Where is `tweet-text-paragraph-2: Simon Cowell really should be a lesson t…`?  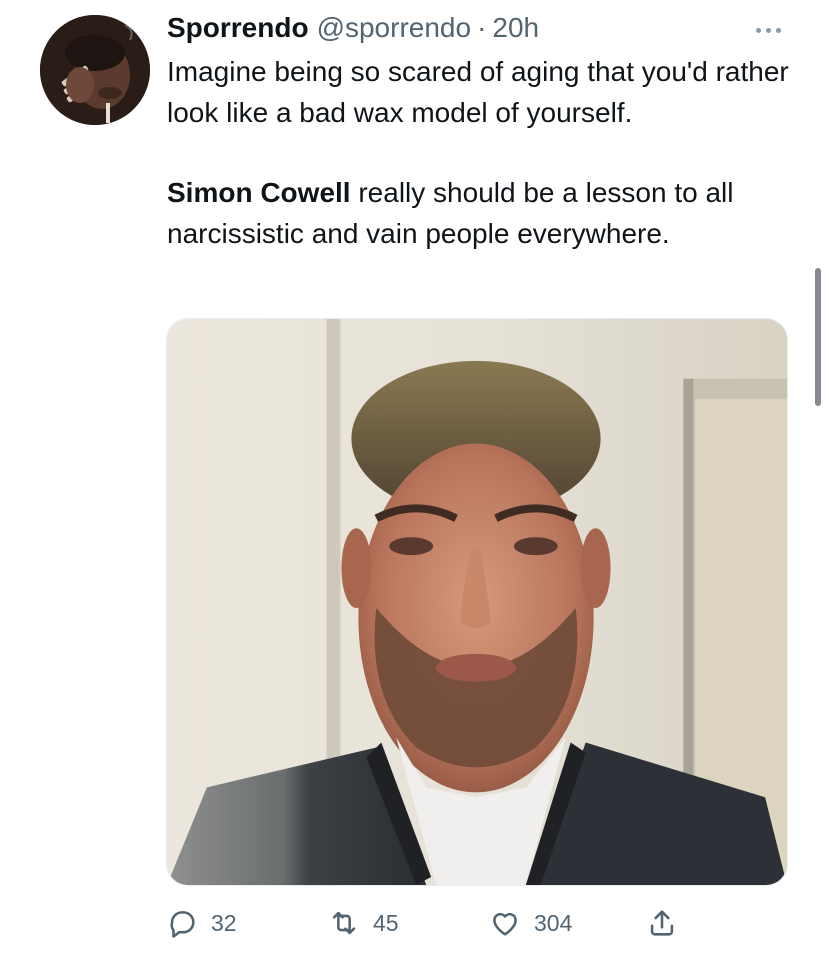
tweet-text-paragraph-2: Simon Cowell really should be a lesson t… is located at coordinates (482, 213).